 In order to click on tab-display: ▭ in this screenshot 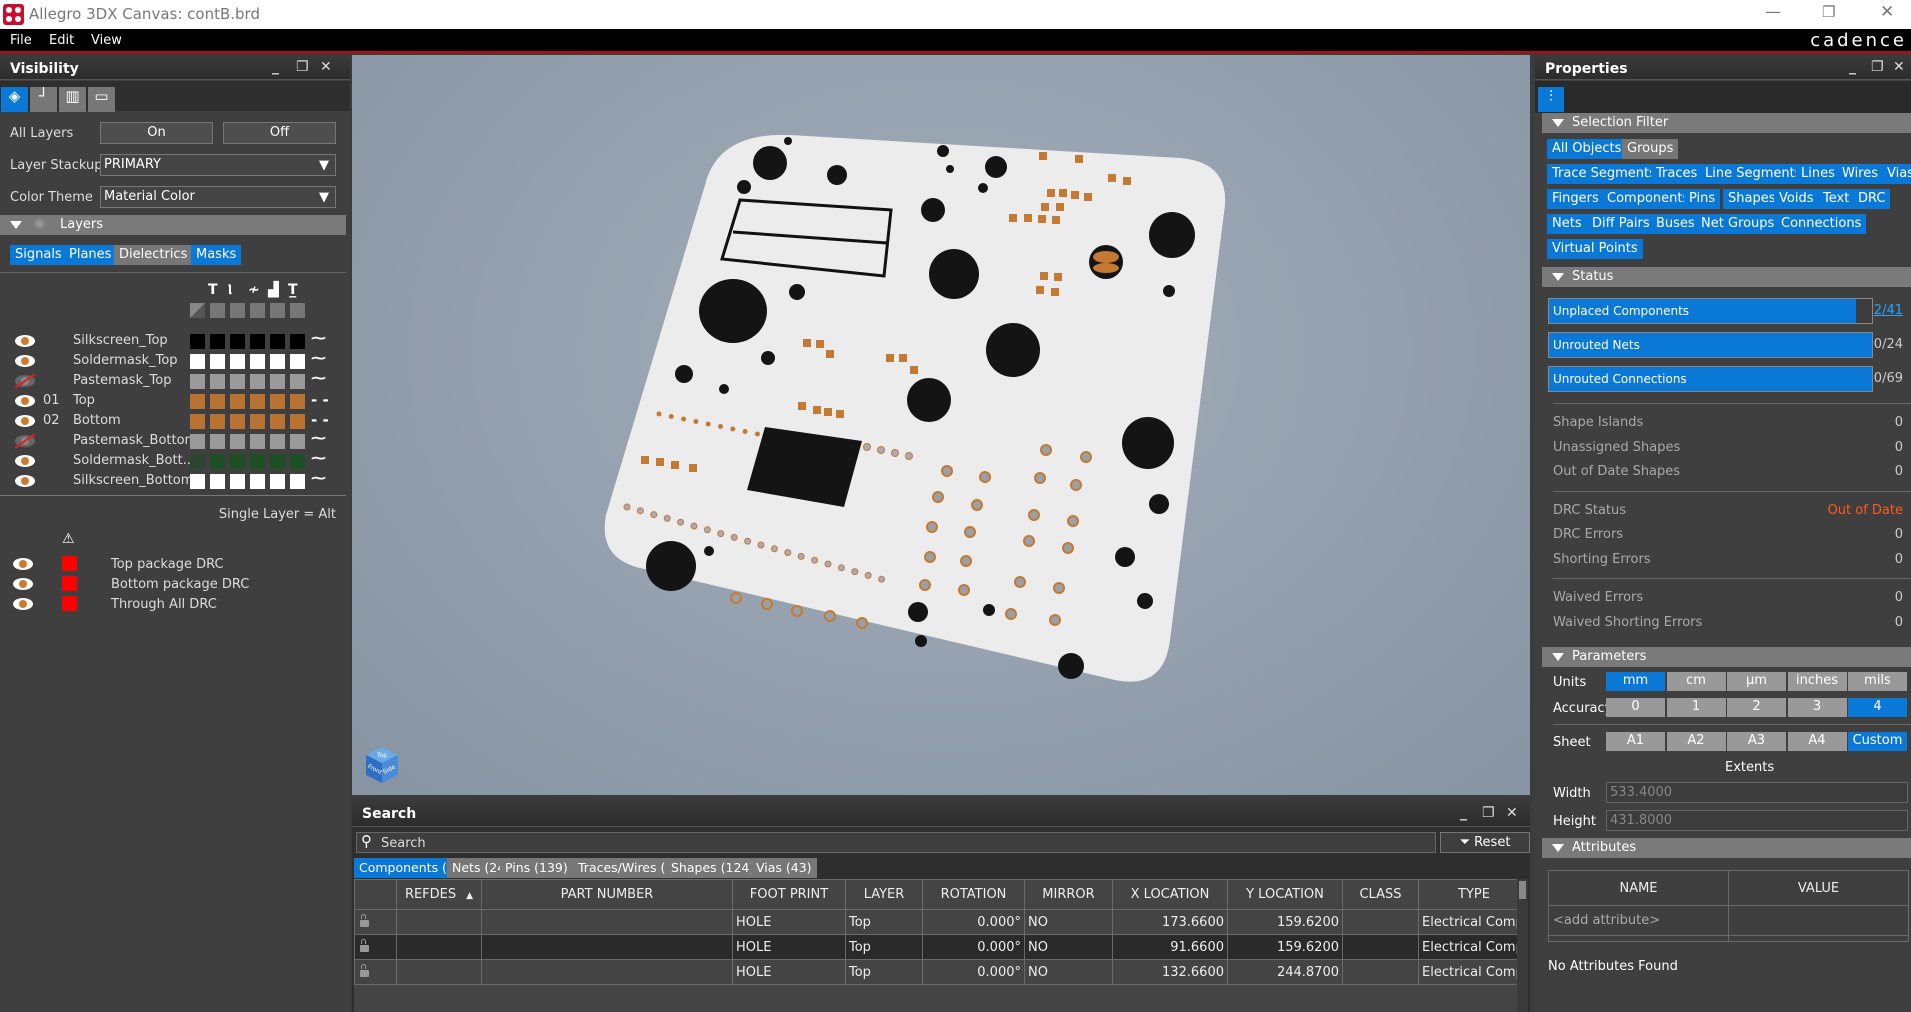, I will do `click(101, 99)`.